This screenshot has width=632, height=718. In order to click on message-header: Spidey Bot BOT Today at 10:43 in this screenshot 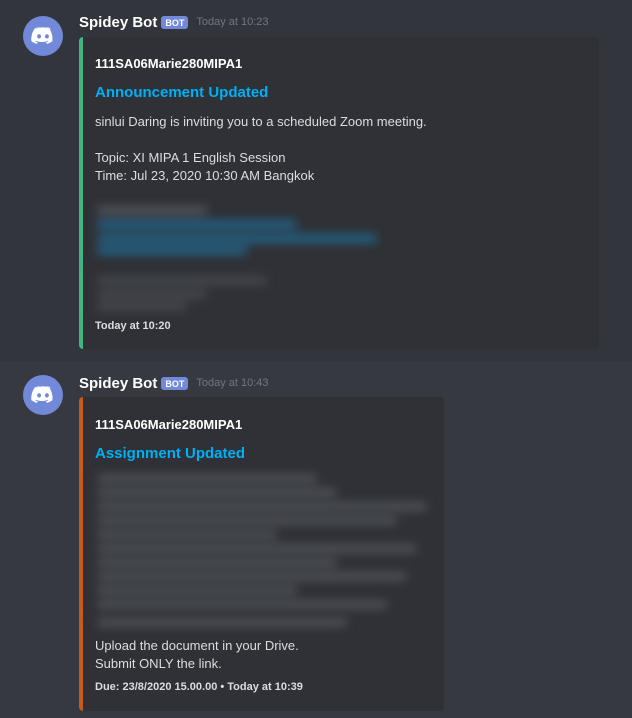, I will do `click(174, 383)`.